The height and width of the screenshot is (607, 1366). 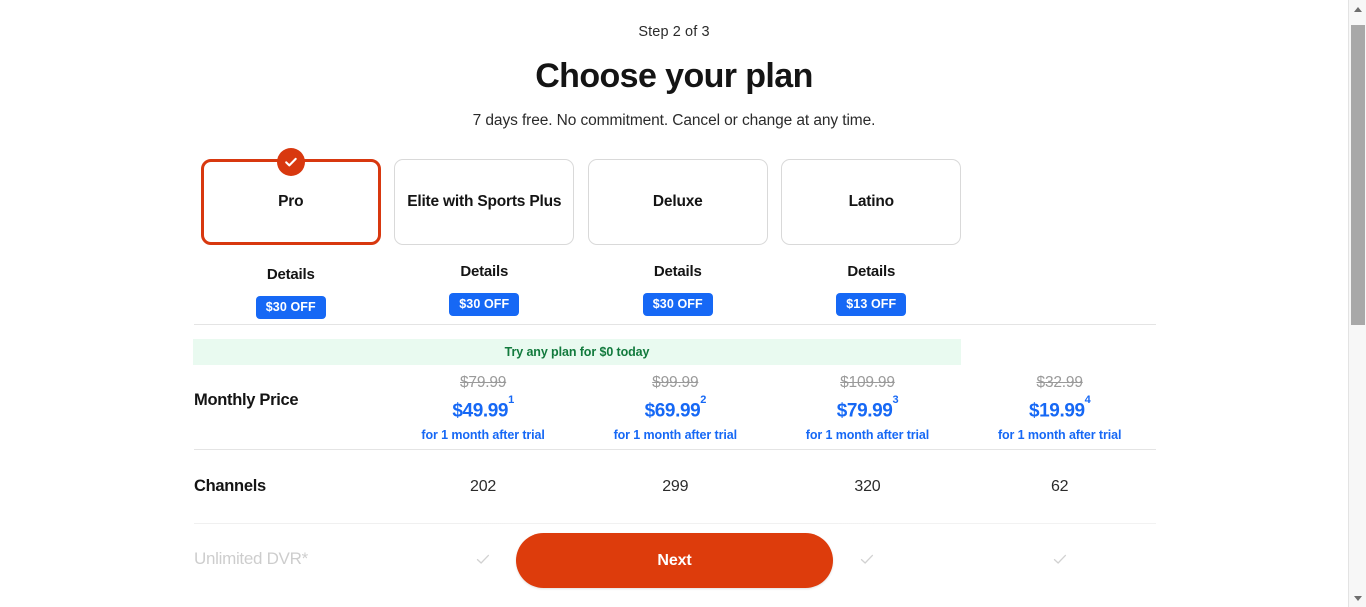 I want to click on channels-cell-pro: 202, so click(x=483, y=486).